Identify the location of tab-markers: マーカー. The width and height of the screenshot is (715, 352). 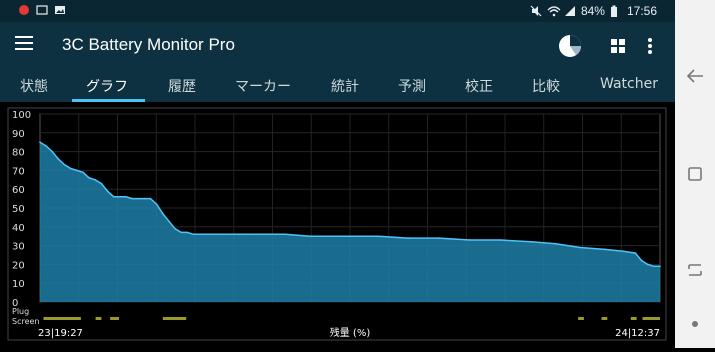
(263, 86).